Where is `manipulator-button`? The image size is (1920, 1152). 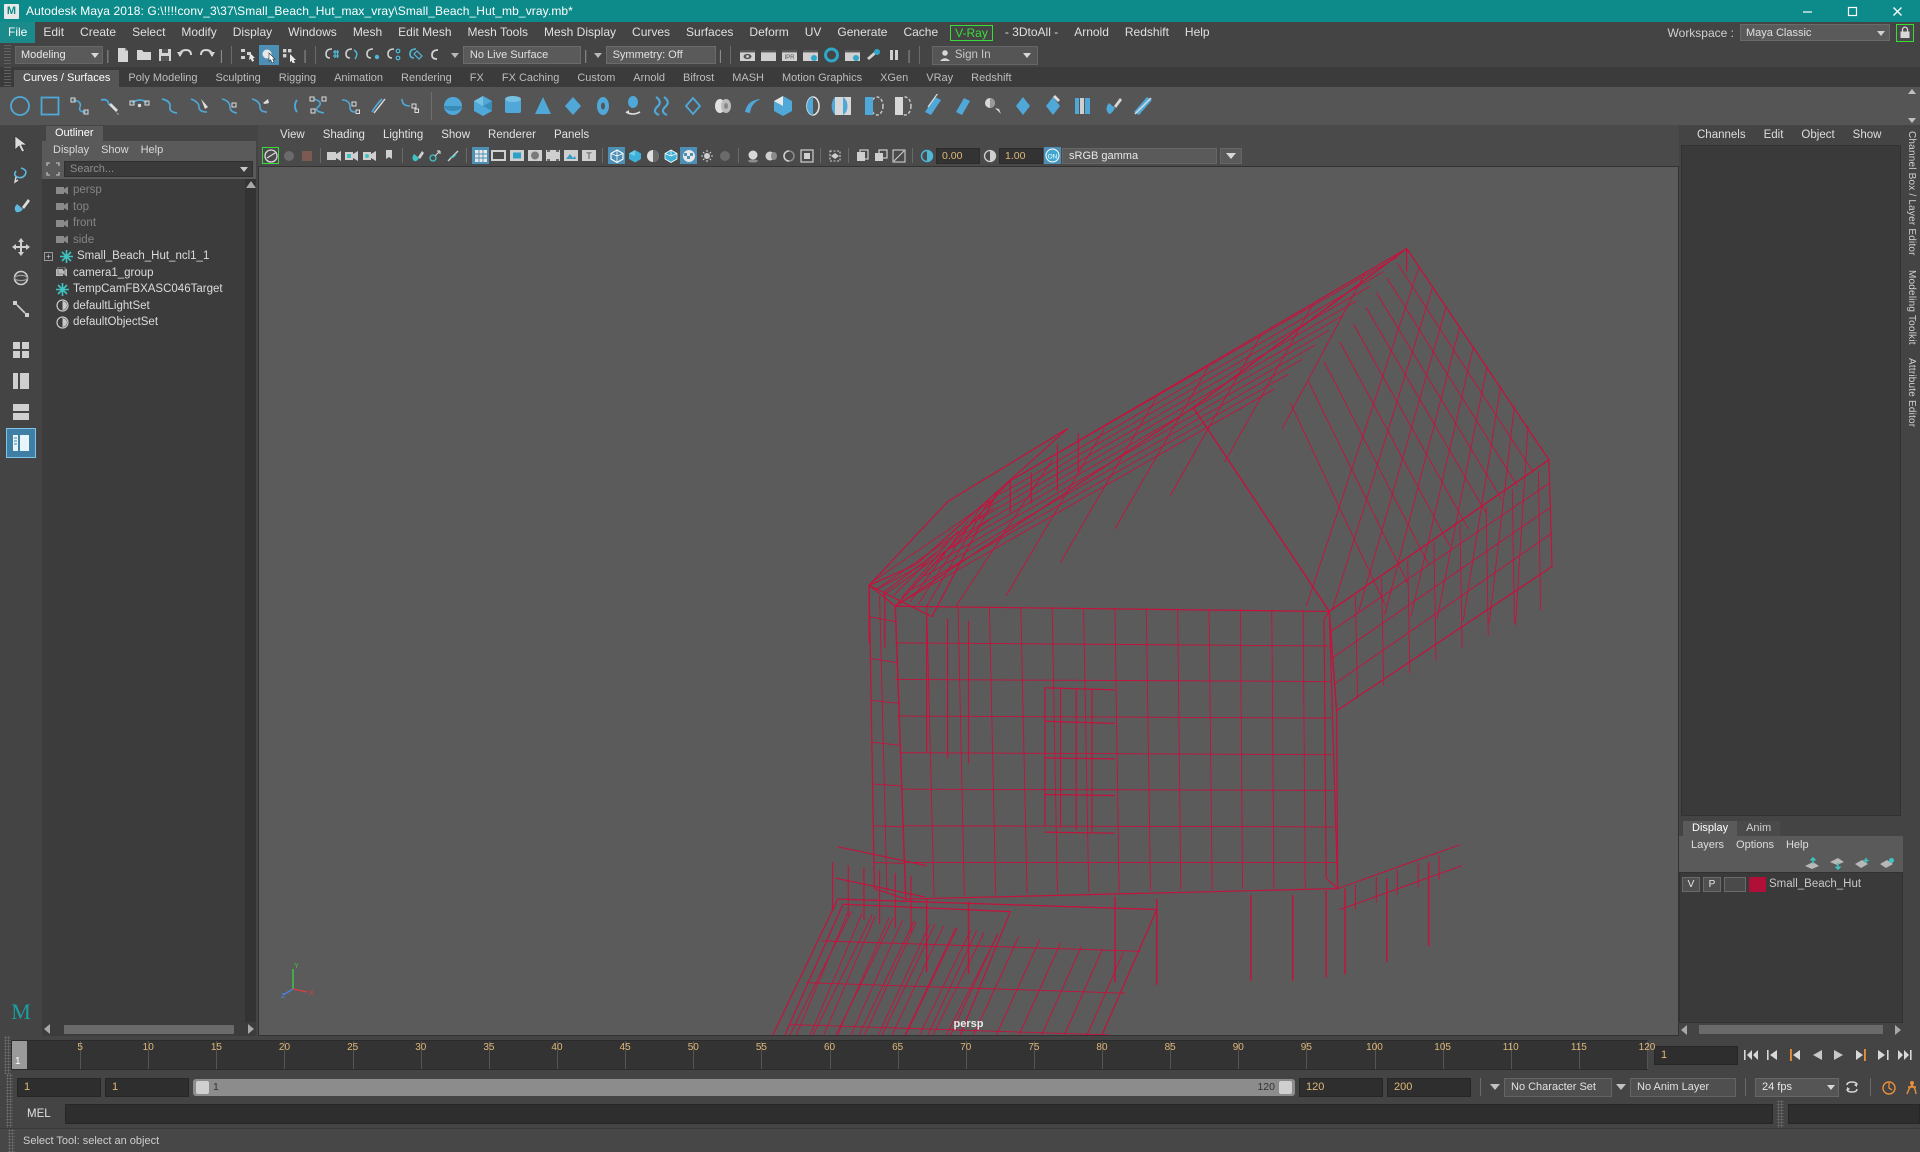
manipulator-button is located at coordinates (434, 155).